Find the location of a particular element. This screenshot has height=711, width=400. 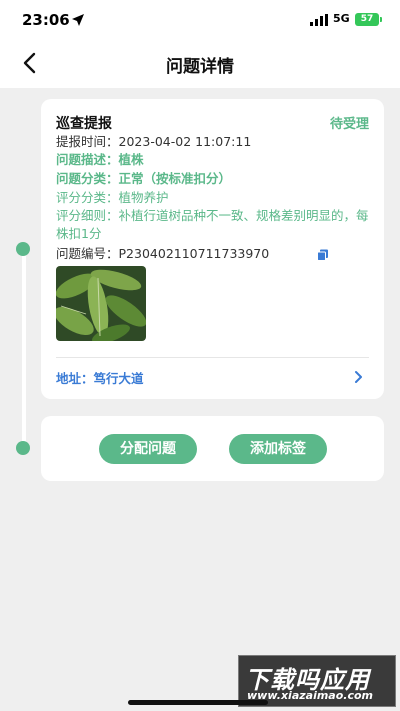

network-type: 5G is located at coordinates (341, 18).